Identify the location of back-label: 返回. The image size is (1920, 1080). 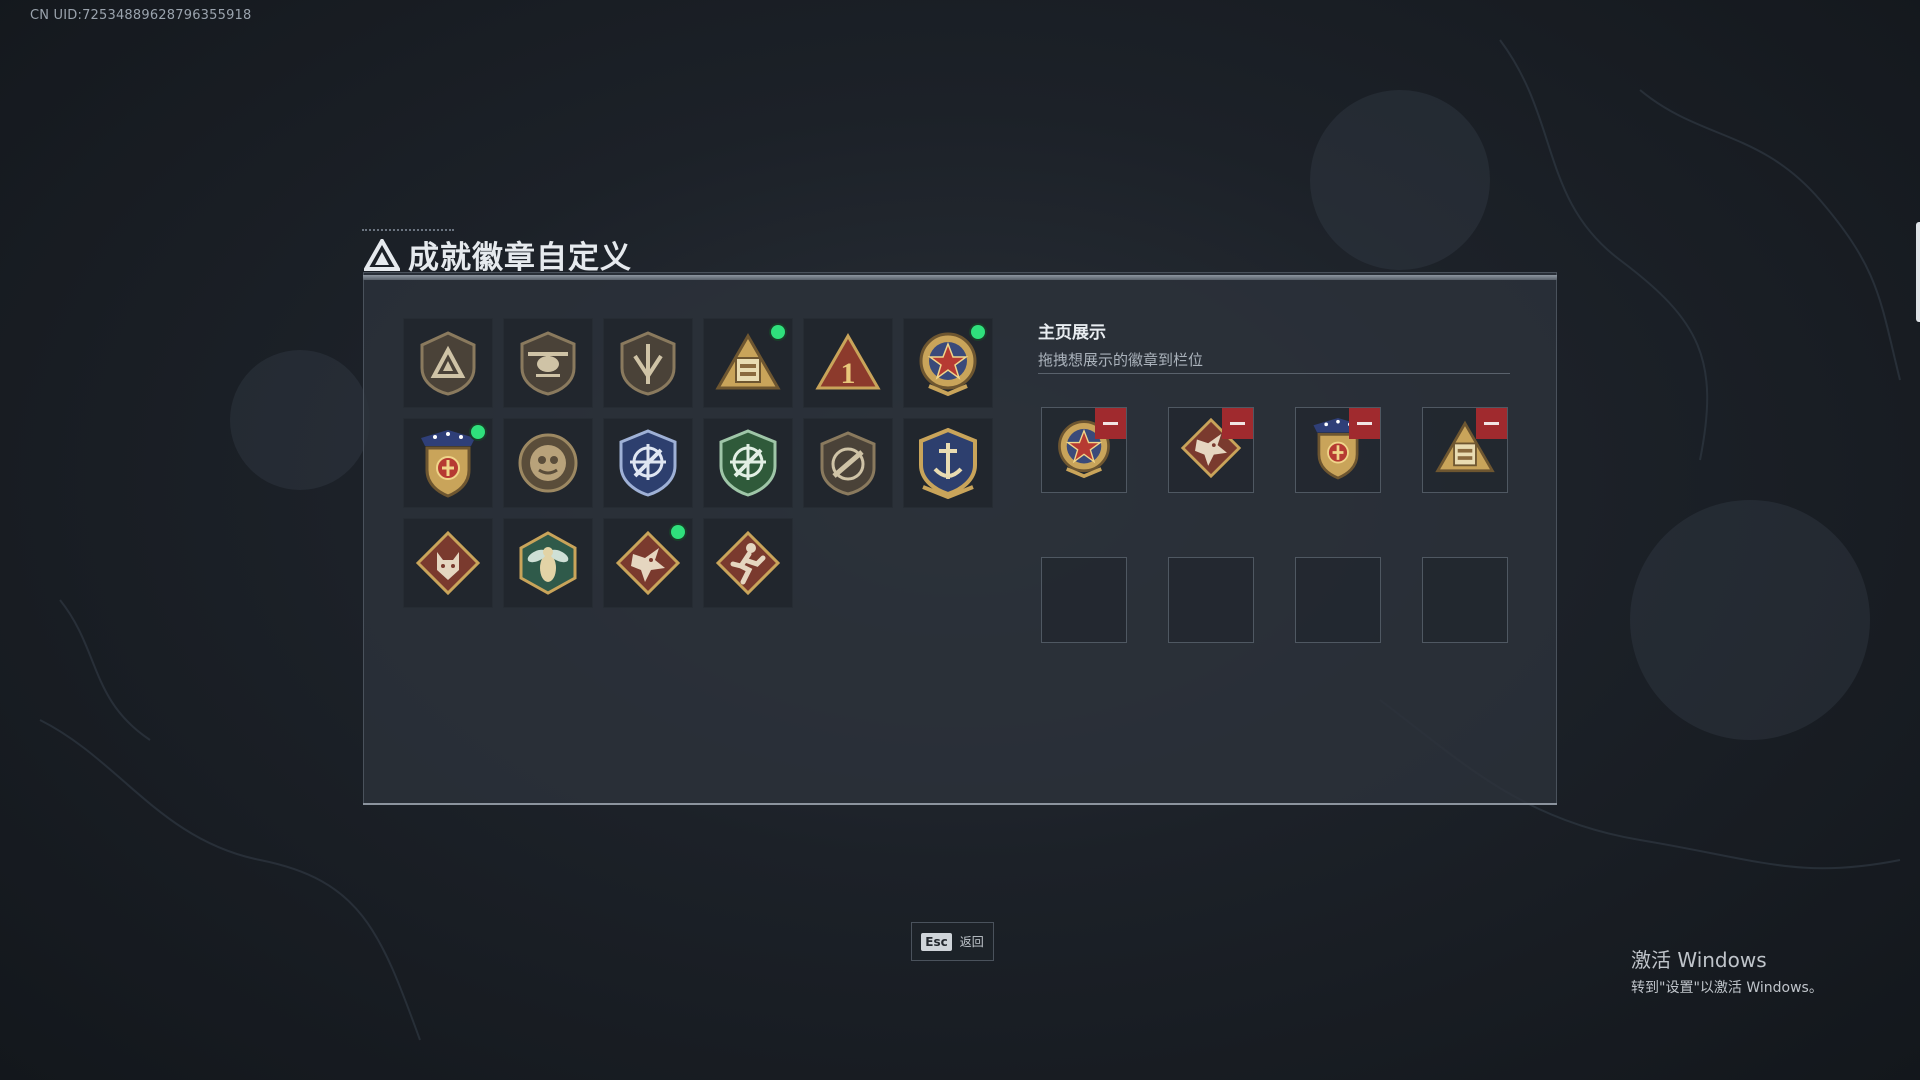
(971, 942).